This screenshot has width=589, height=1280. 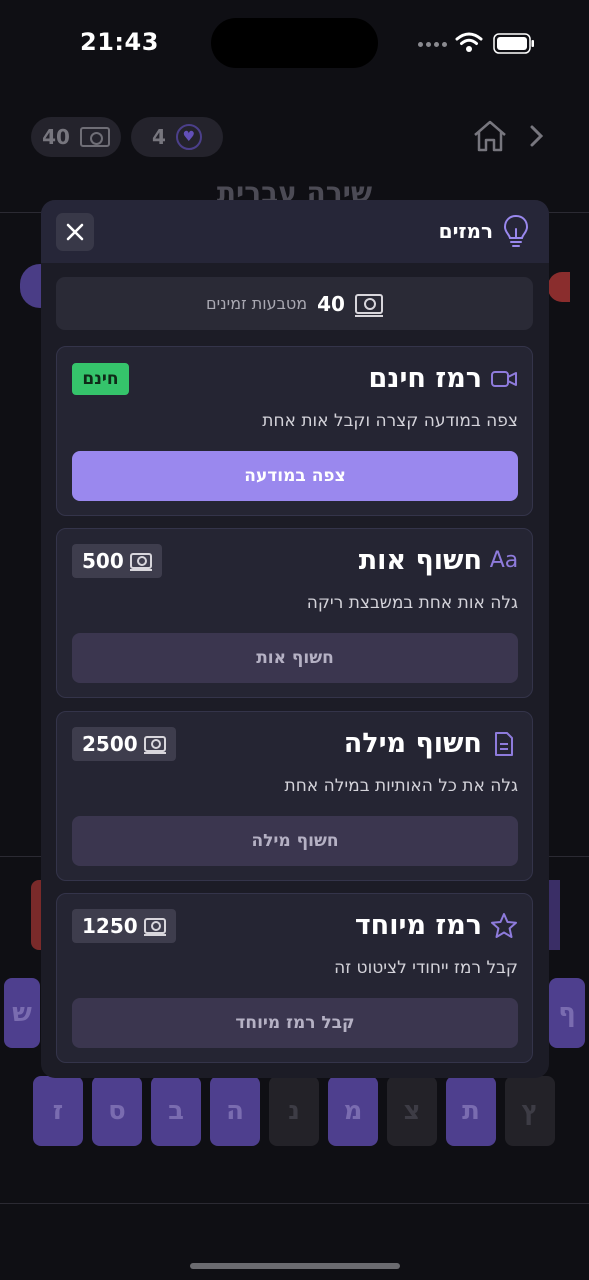 What do you see at coordinates (295, 841) in the screenshot?
I see `reveal-word-button: חשוף מילה` at bounding box center [295, 841].